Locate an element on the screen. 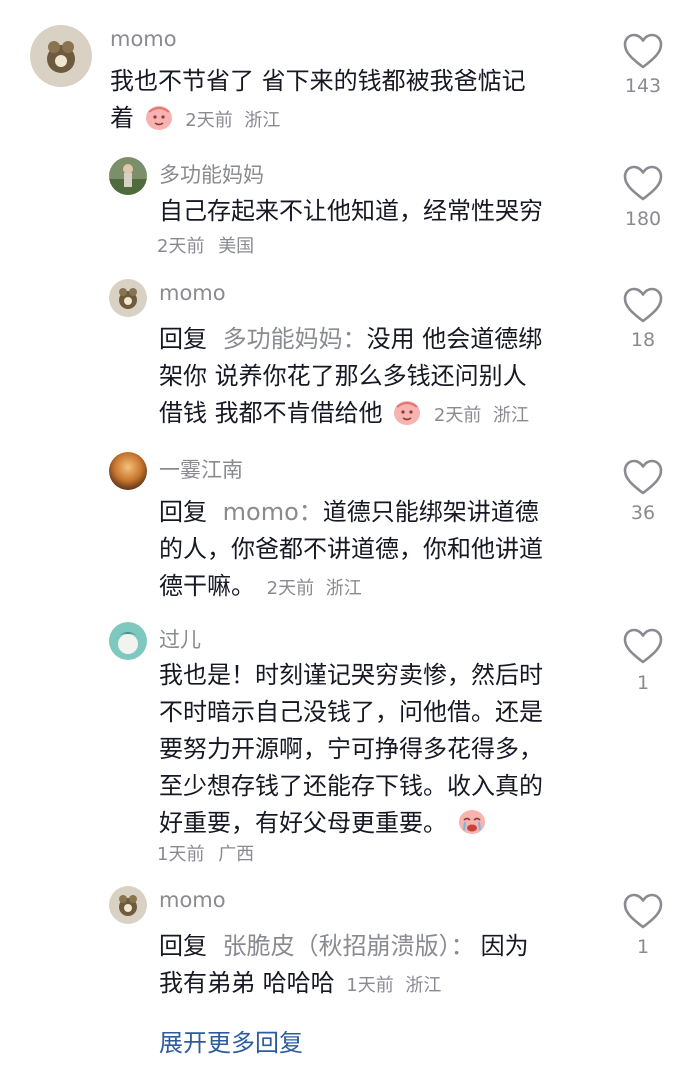 Image resolution: width=690 pixels, height=1082 pixels. comment-text-line: 自己存起来不让他知道，经常性哭穷 is located at coordinates (351, 211).